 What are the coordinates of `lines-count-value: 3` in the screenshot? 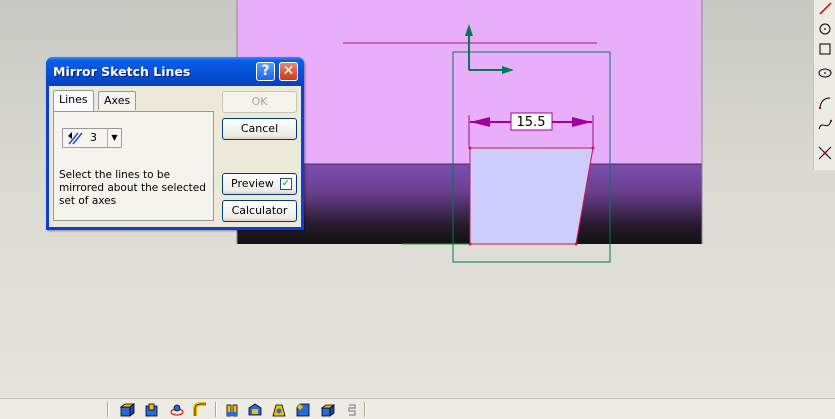 It's located at (93, 137).